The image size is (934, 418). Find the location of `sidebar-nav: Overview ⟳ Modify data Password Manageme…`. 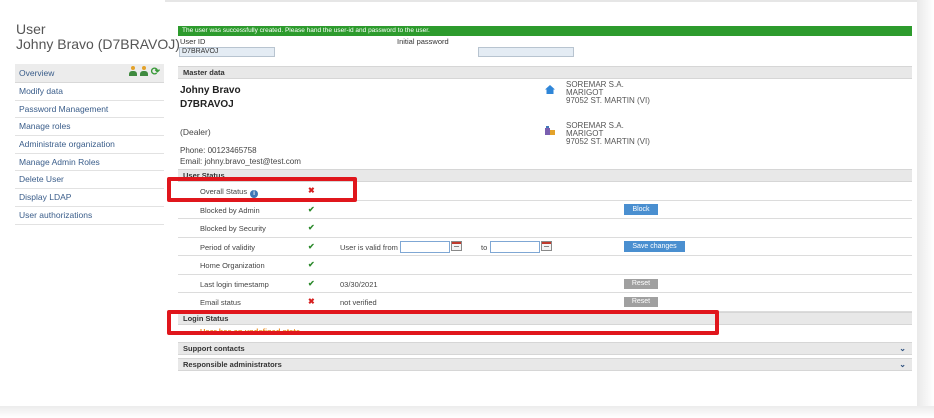

sidebar-nav: Overview ⟳ Modify data Password Manageme… is located at coordinates (89, 144).